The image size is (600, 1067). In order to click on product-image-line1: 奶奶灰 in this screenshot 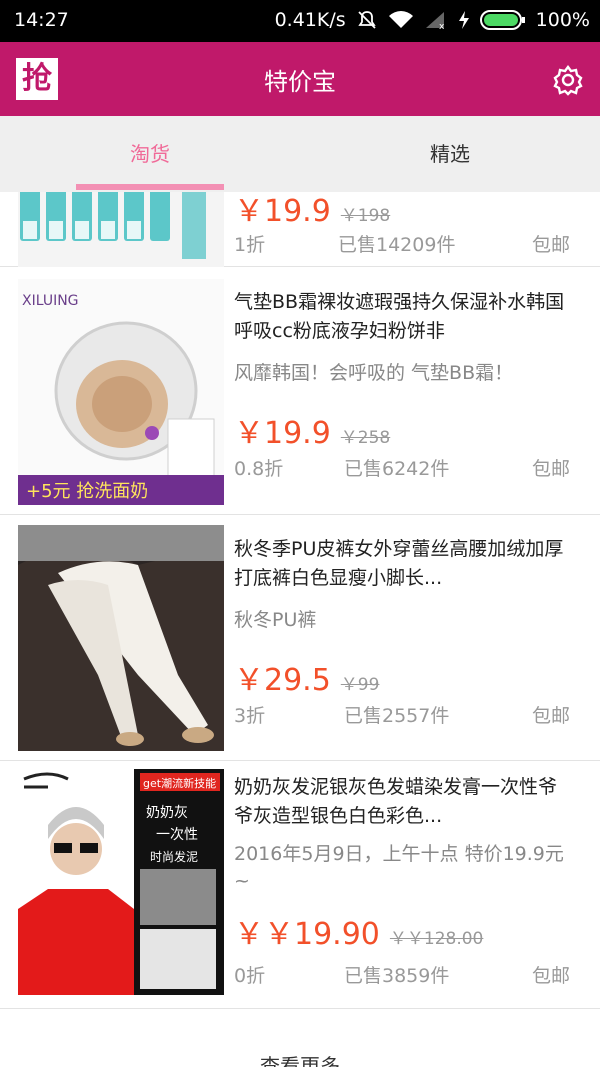, I will do `click(167, 813)`.